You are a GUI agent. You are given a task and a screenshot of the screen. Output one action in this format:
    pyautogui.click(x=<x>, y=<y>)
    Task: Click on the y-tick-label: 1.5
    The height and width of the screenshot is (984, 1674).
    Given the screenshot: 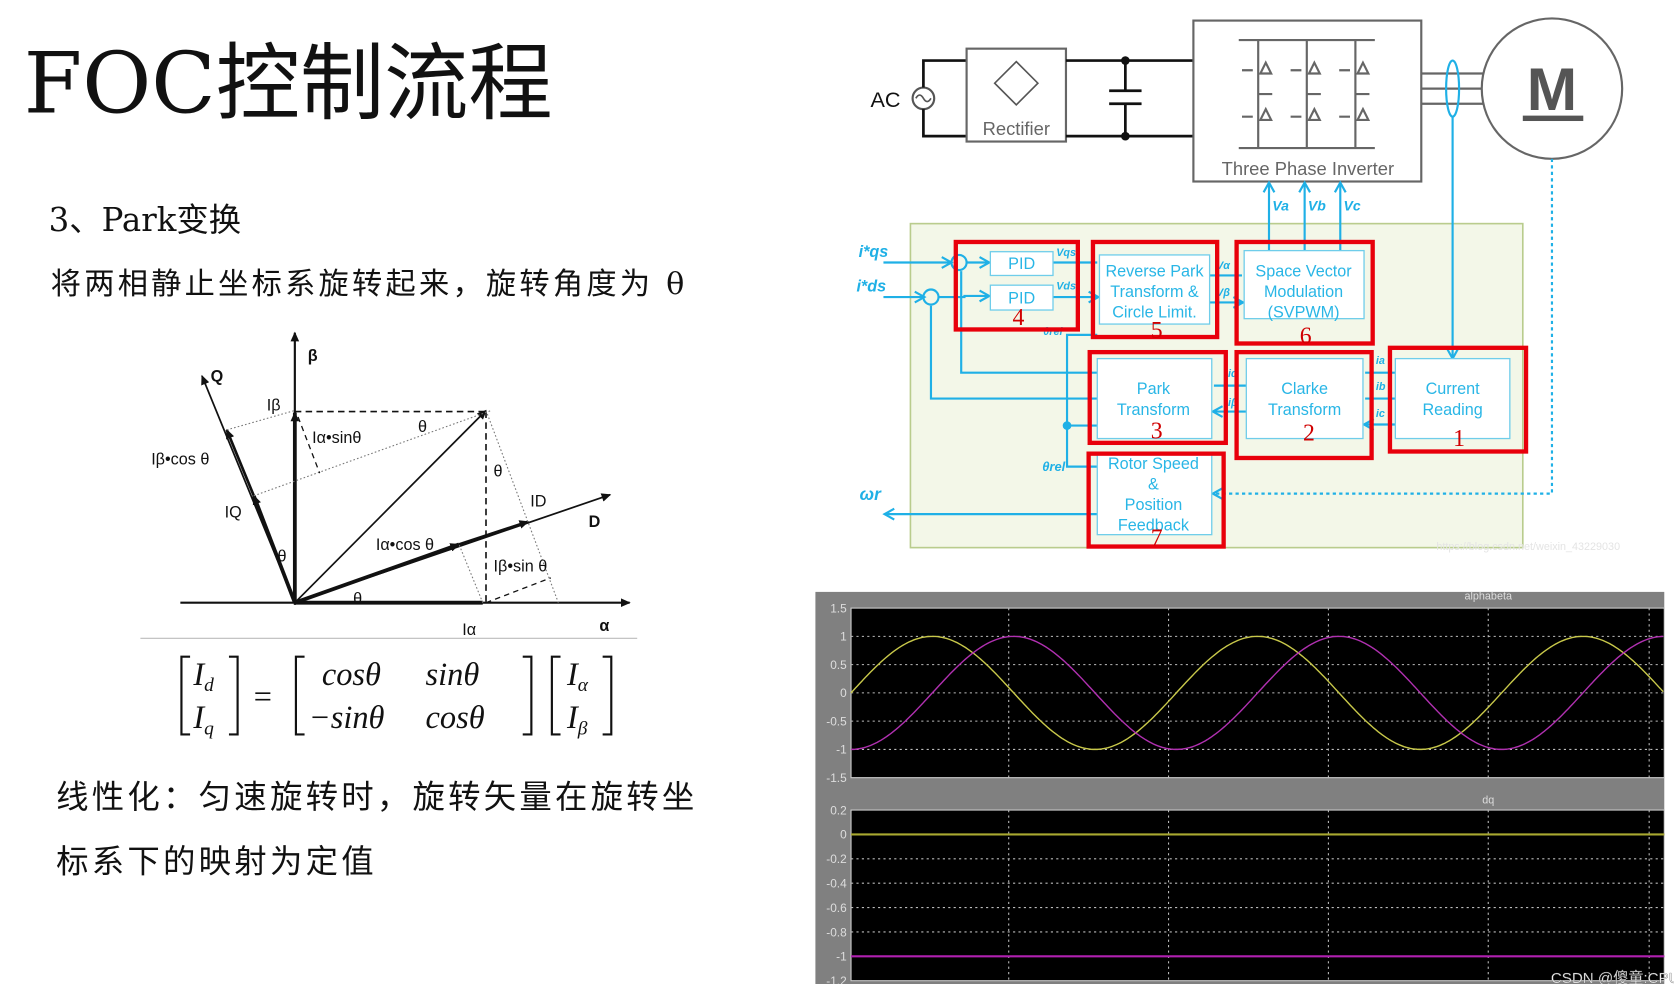 What is the action you would take?
    pyautogui.click(x=838, y=608)
    